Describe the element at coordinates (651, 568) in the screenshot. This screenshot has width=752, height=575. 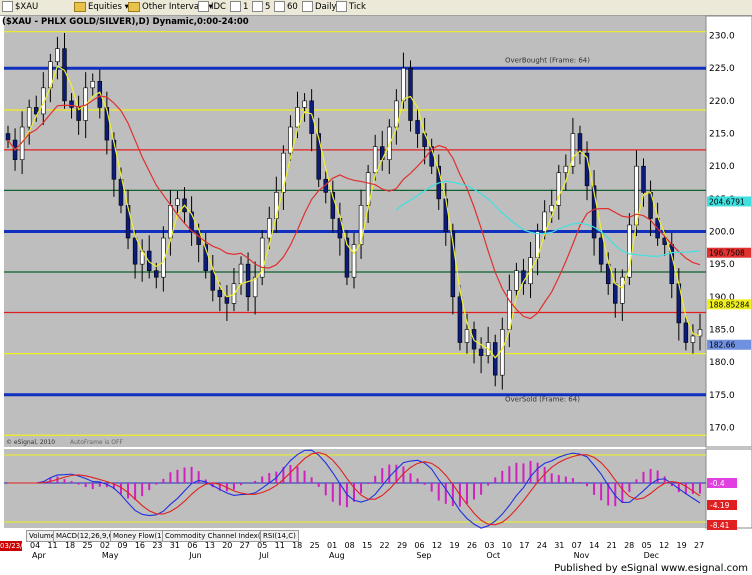
I see `footer-credit: Published by eSignal www.esignal.com` at that location.